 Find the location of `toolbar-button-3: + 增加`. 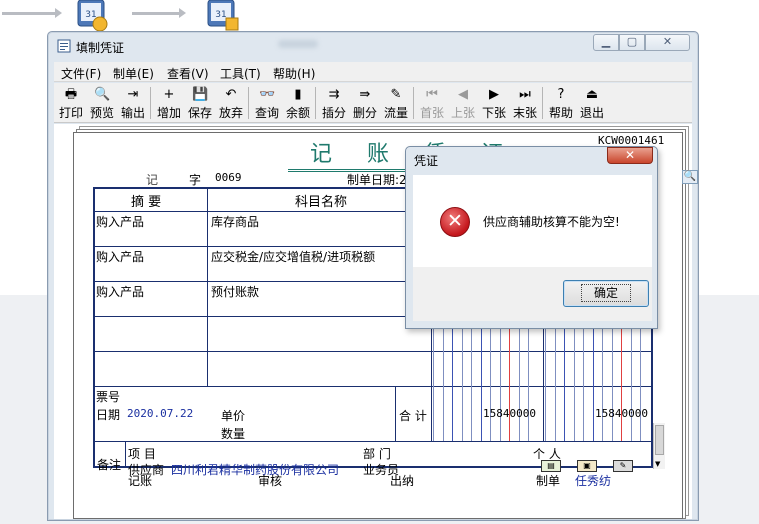

toolbar-button-3: + 增加 is located at coordinates (169, 103).